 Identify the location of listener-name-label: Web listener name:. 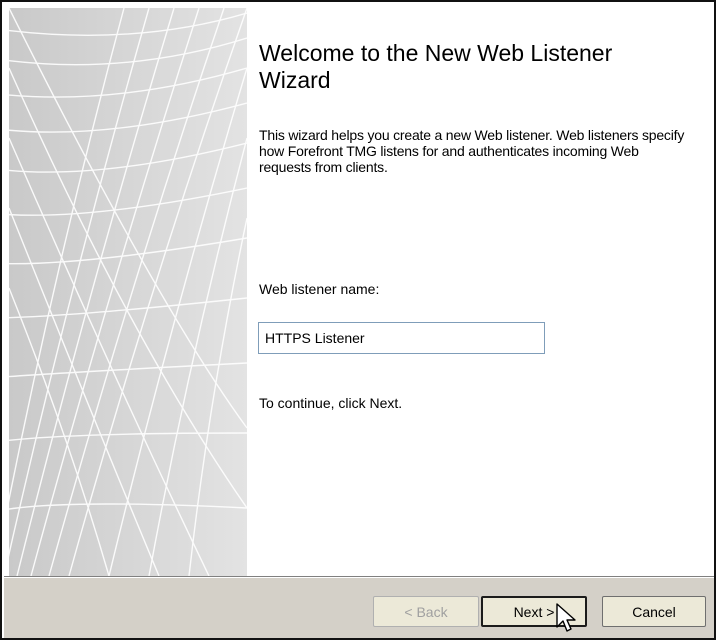
(319, 289).